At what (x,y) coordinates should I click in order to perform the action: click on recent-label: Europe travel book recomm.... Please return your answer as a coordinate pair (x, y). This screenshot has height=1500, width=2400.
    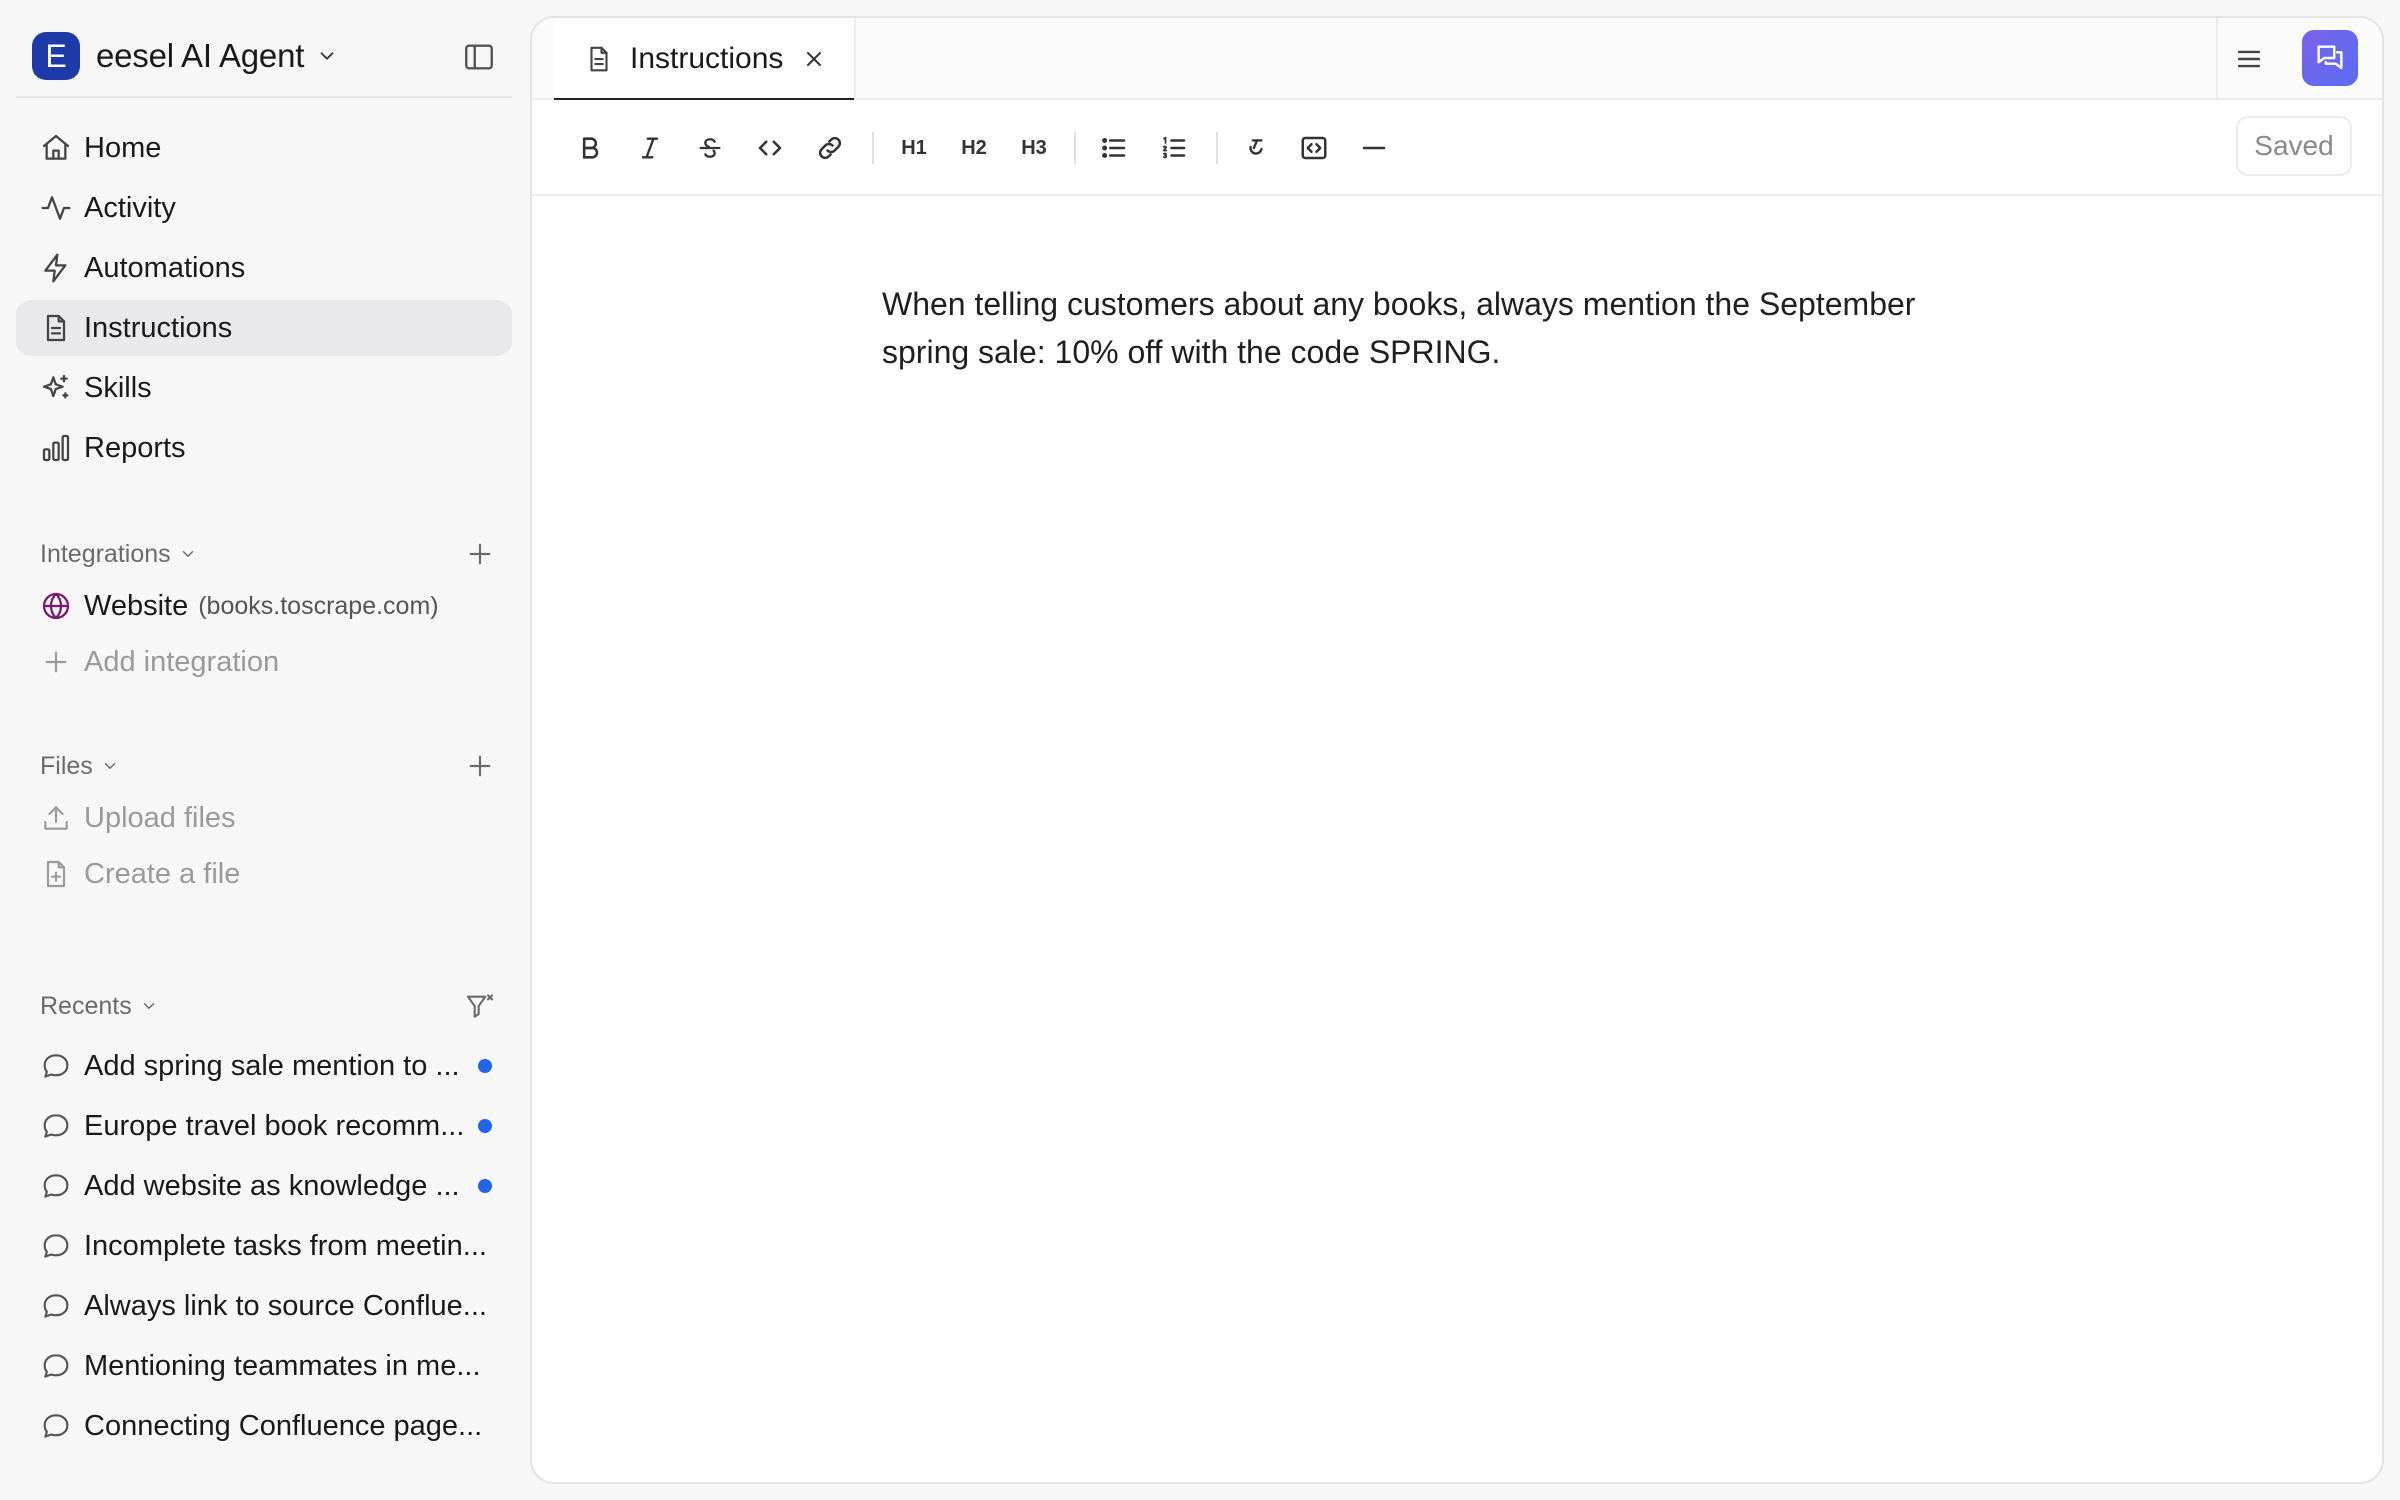
    Looking at the image, I should click on (274, 1125).